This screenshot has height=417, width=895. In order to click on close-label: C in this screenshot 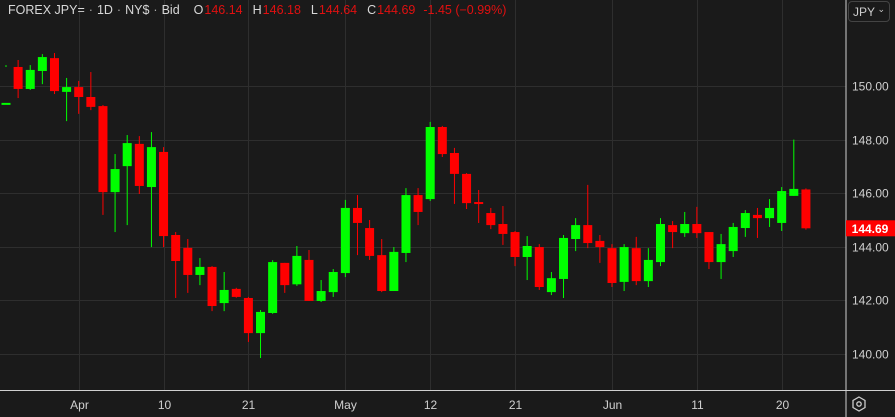, I will do `click(372, 10)`.